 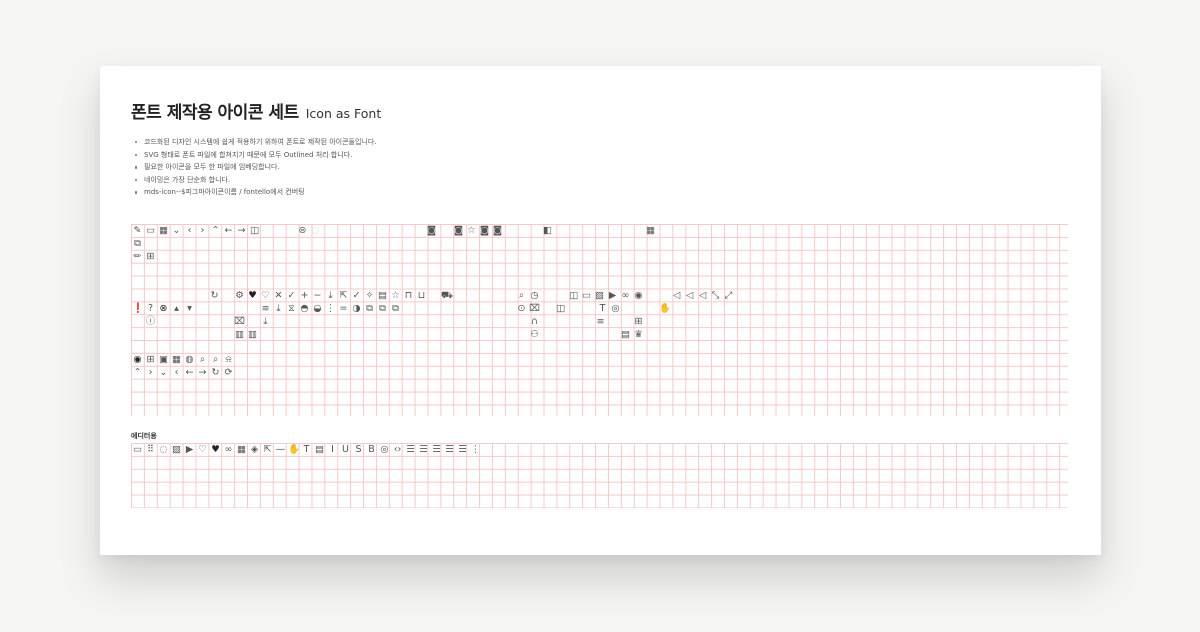 I want to click on page-title-korean: 폰트 제작용 아이콘 세트, so click(x=215, y=113).